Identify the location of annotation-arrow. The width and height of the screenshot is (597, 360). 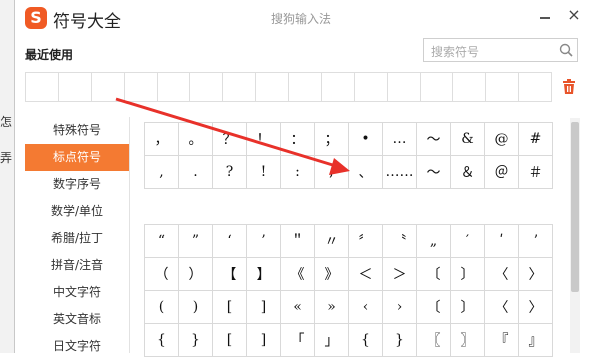
(232, 136).